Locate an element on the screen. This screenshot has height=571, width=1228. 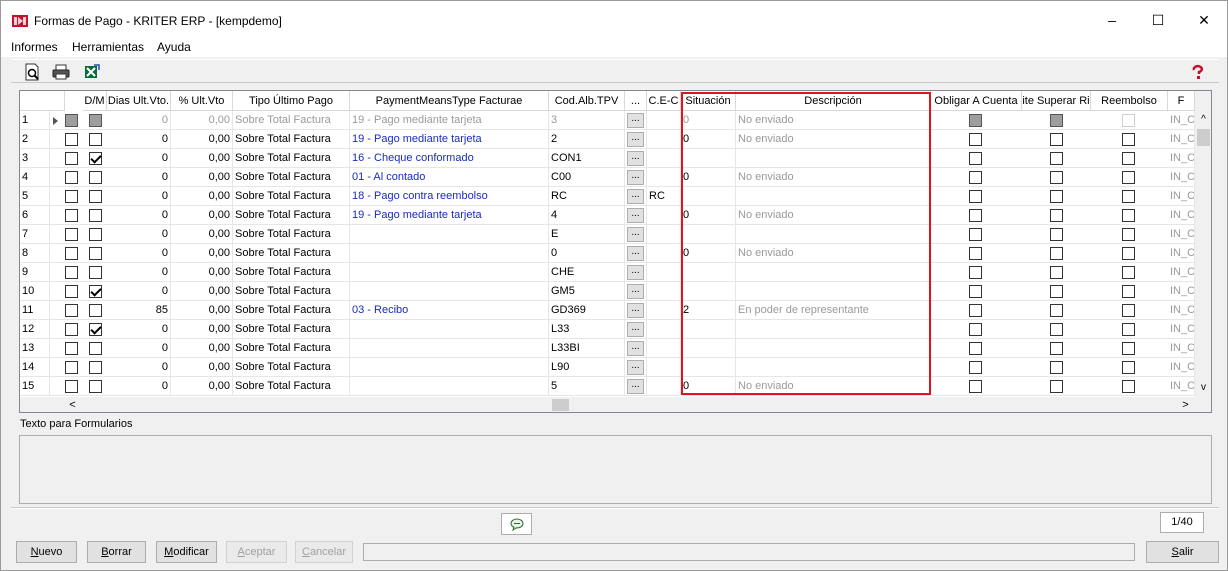
cod-alb-tpv-cell: CHE is located at coordinates (587, 272).